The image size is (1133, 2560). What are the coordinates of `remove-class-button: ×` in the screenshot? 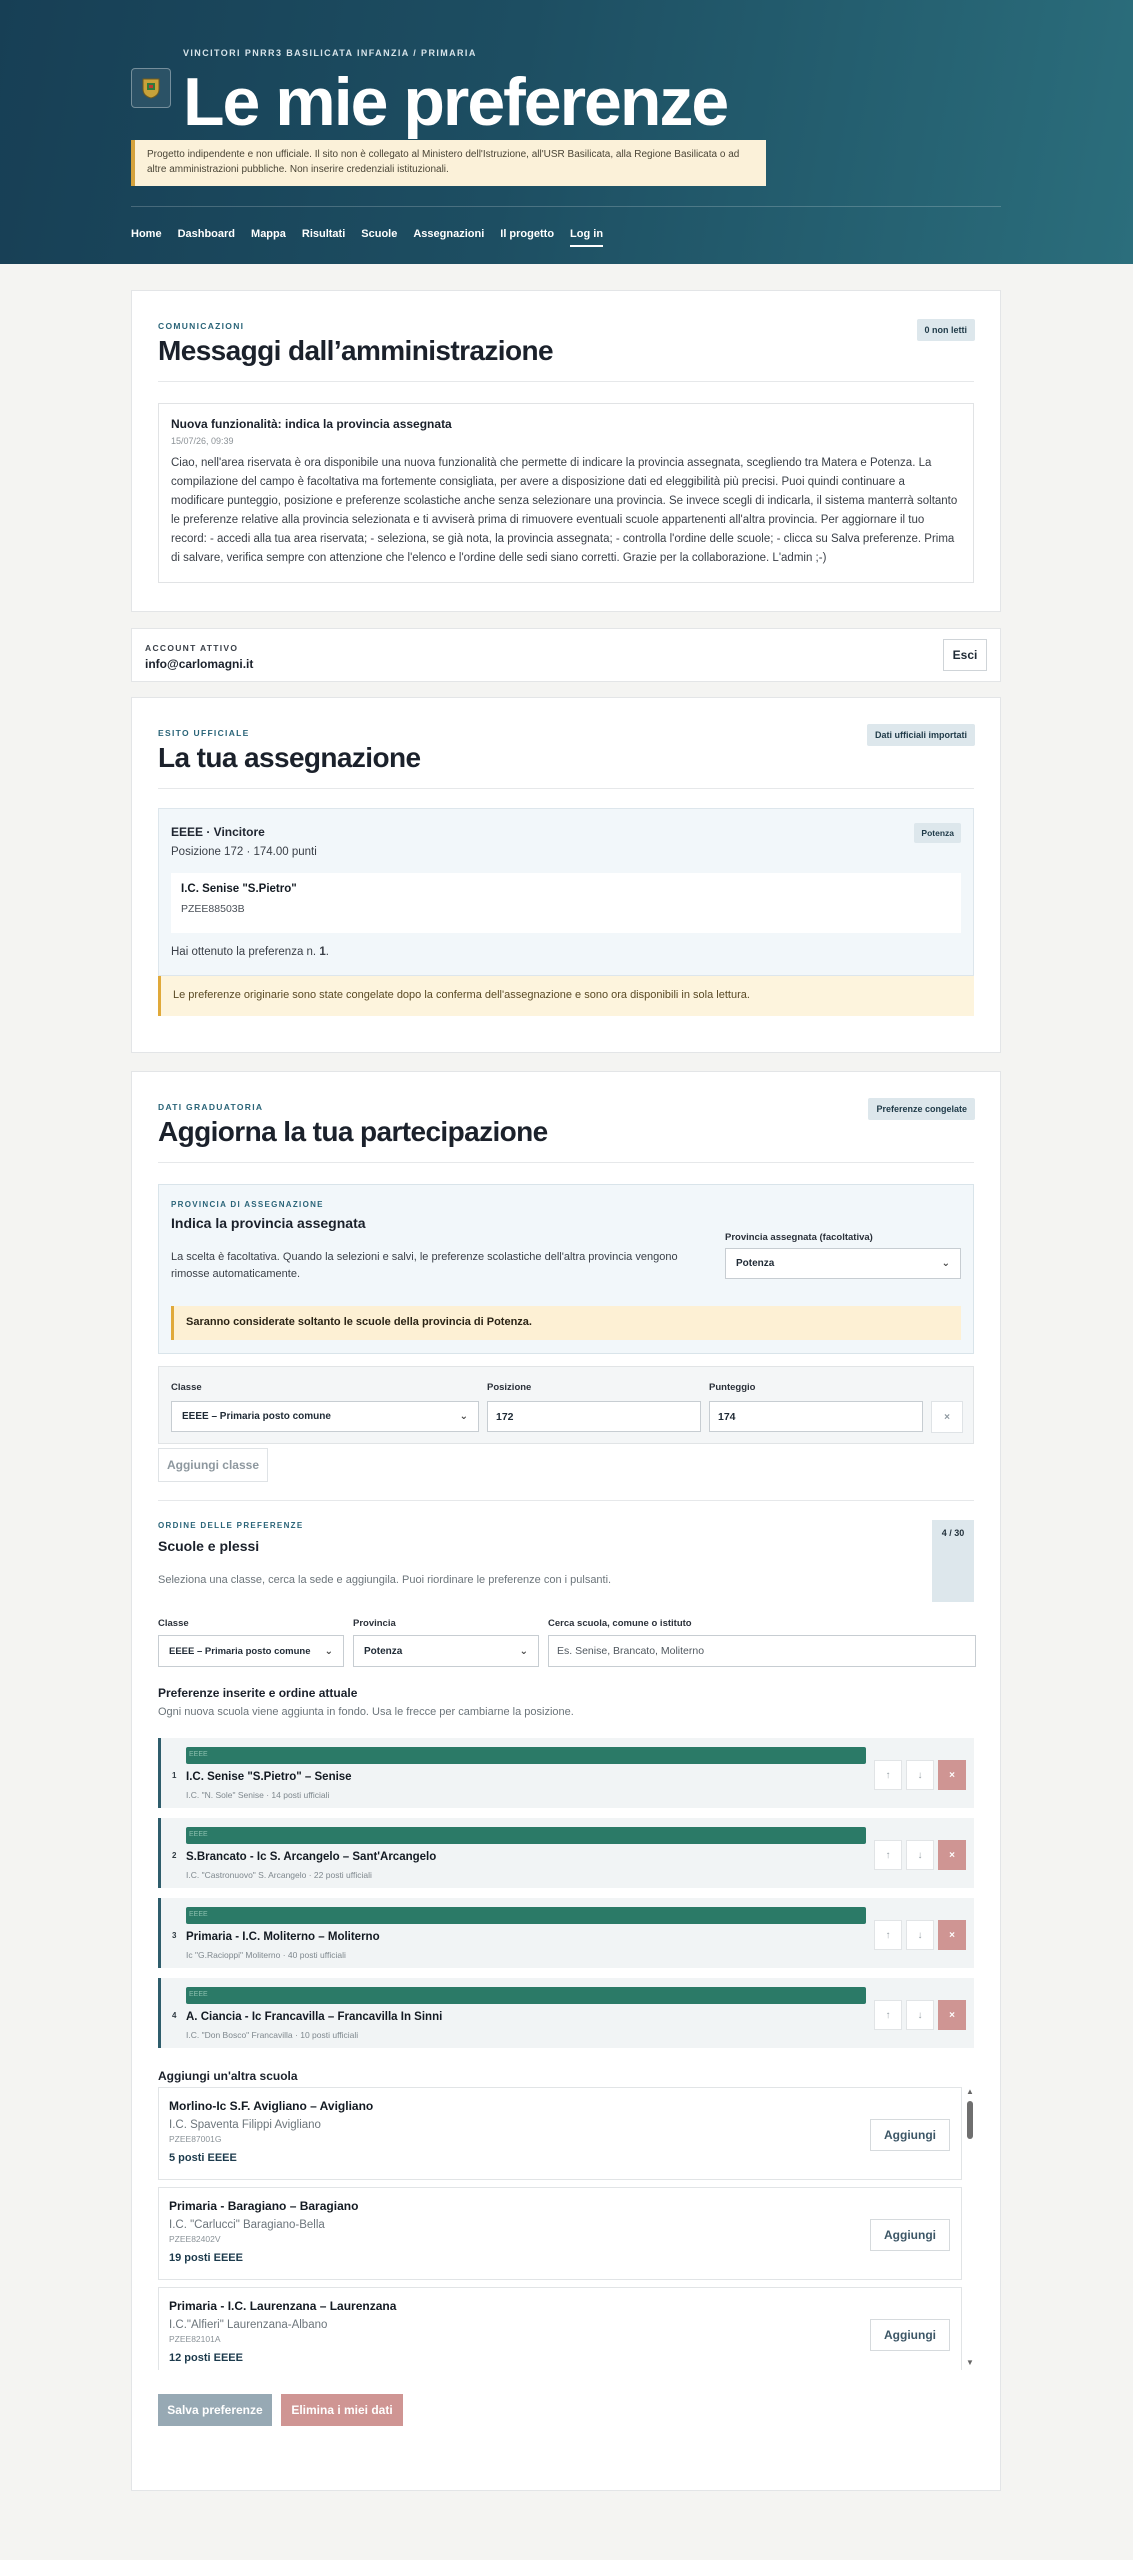 It's located at (947, 1417).